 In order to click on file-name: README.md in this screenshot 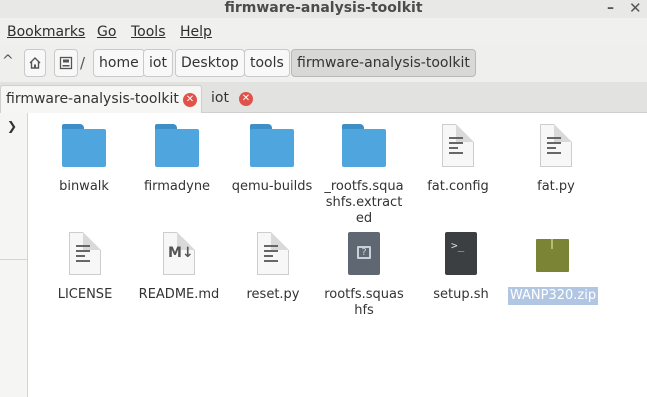, I will do `click(179, 294)`.